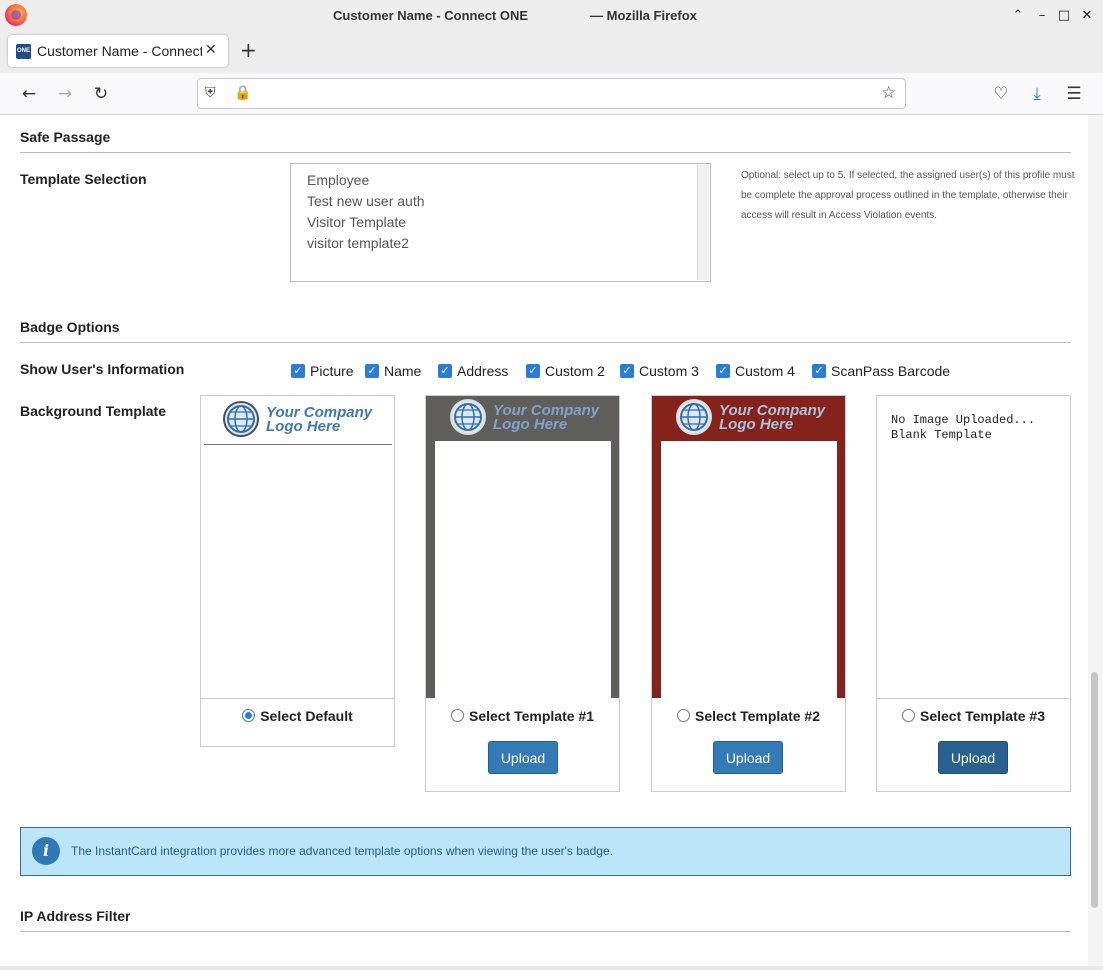 The width and height of the screenshot is (1103, 970). What do you see at coordinates (65, 94) in the screenshot?
I see `forward-arrow-icon: →` at bounding box center [65, 94].